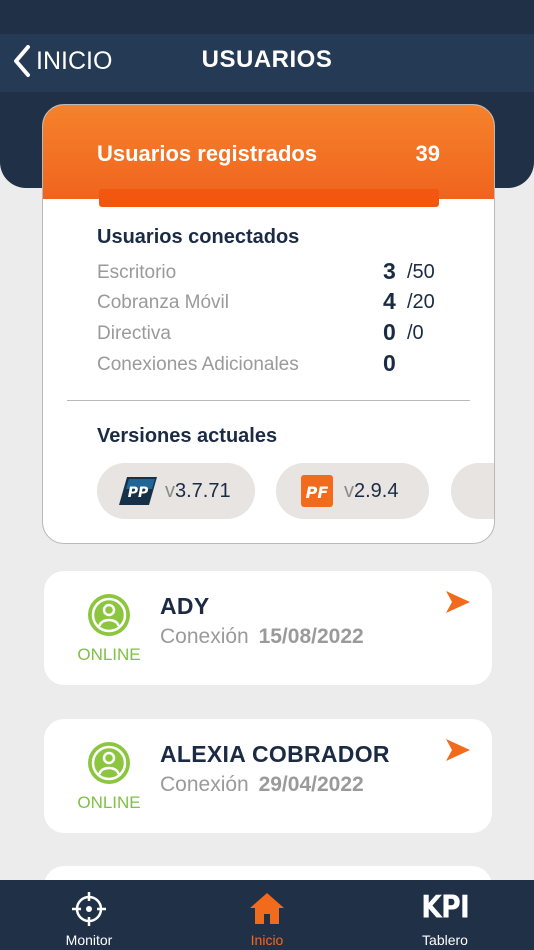 Image resolution: width=534 pixels, height=950 pixels. I want to click on connected-row-adicionales: Conexiones Adicionales 0, so click(277, 365).